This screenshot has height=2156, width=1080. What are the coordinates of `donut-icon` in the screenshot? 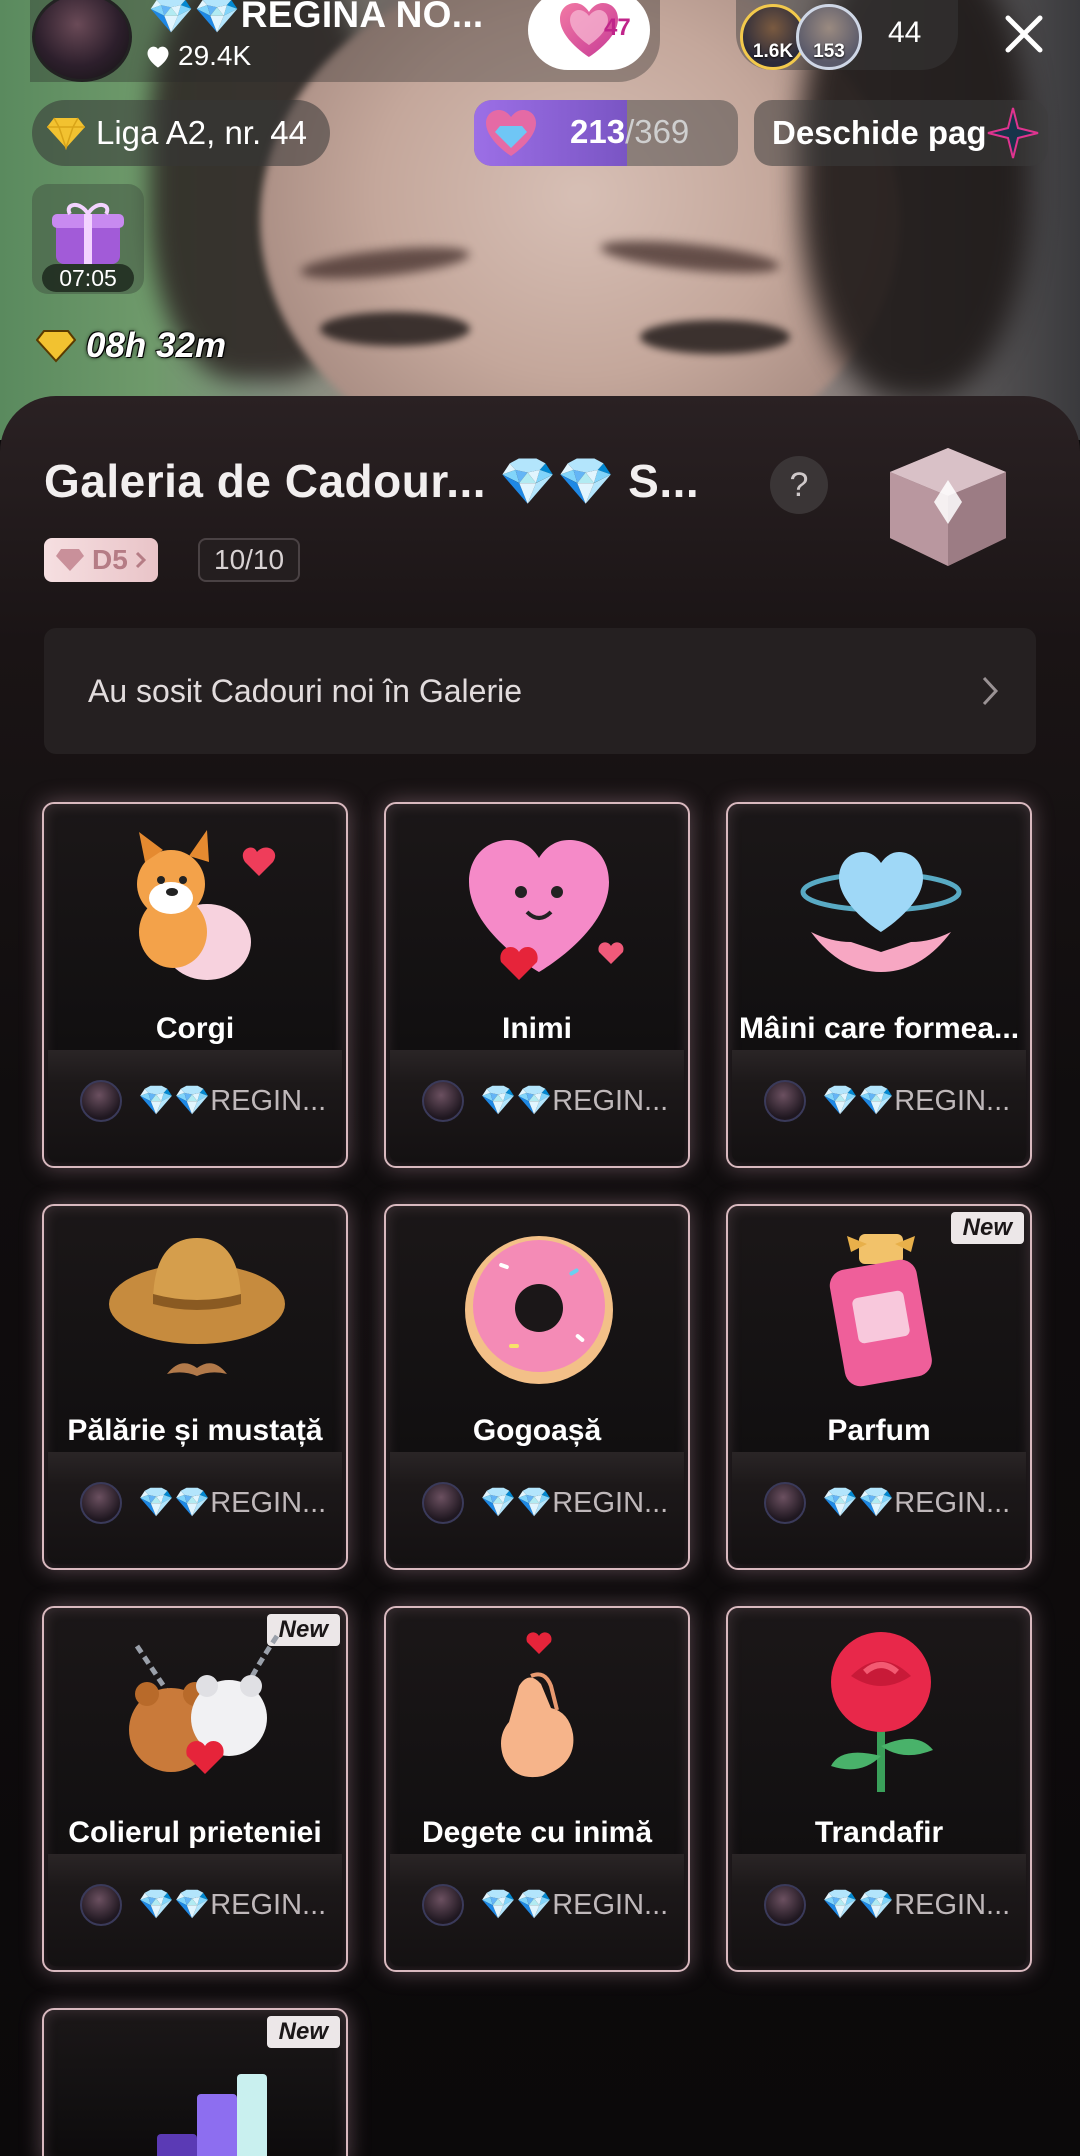 It's located at (539, 1310).